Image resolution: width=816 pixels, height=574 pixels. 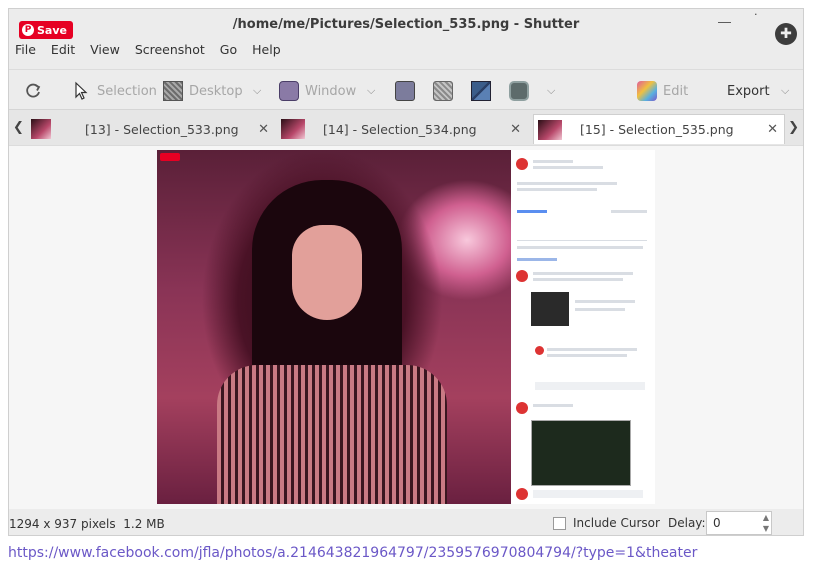 I want to click on window-label: Window, so click(x=331, y=91).